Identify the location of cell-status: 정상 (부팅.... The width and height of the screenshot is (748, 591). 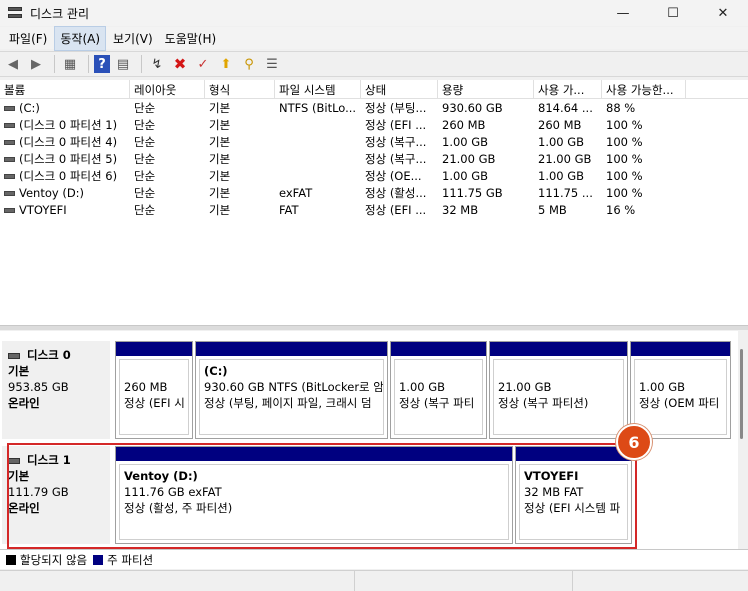
(399, 108).